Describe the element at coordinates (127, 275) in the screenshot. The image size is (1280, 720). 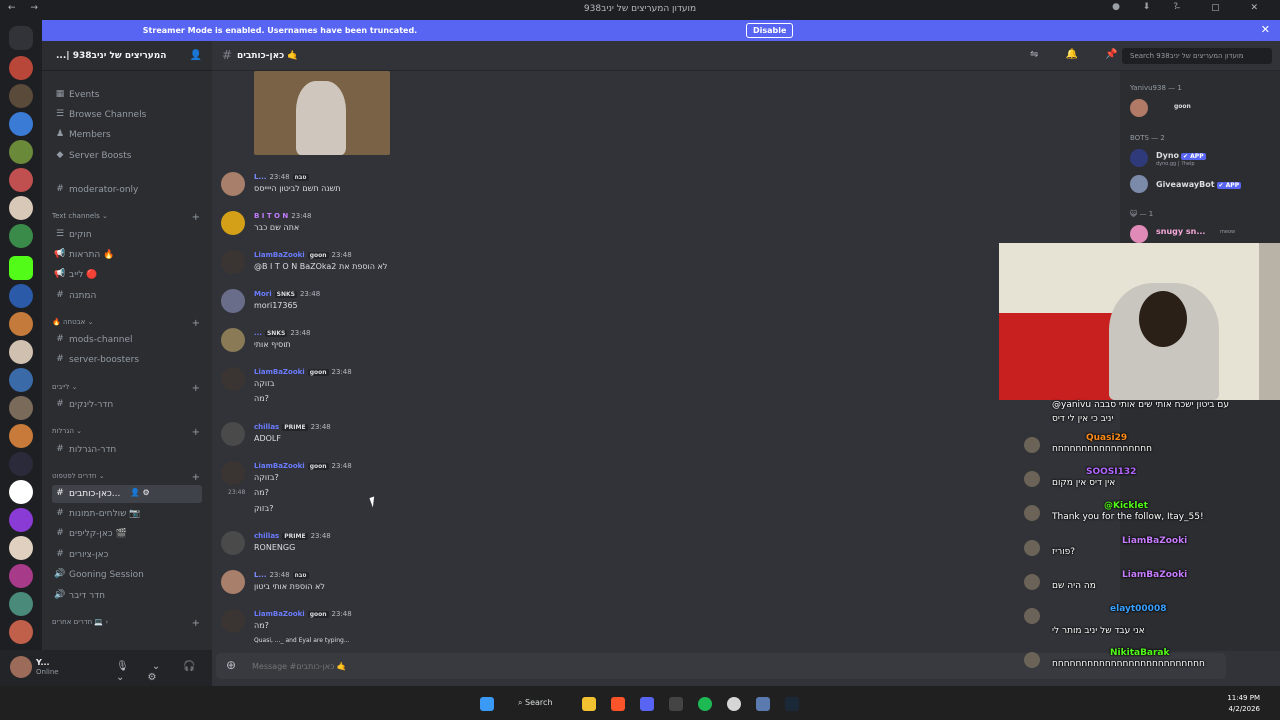
I see `channel-item: 📢 לייב 🔴` at that location.